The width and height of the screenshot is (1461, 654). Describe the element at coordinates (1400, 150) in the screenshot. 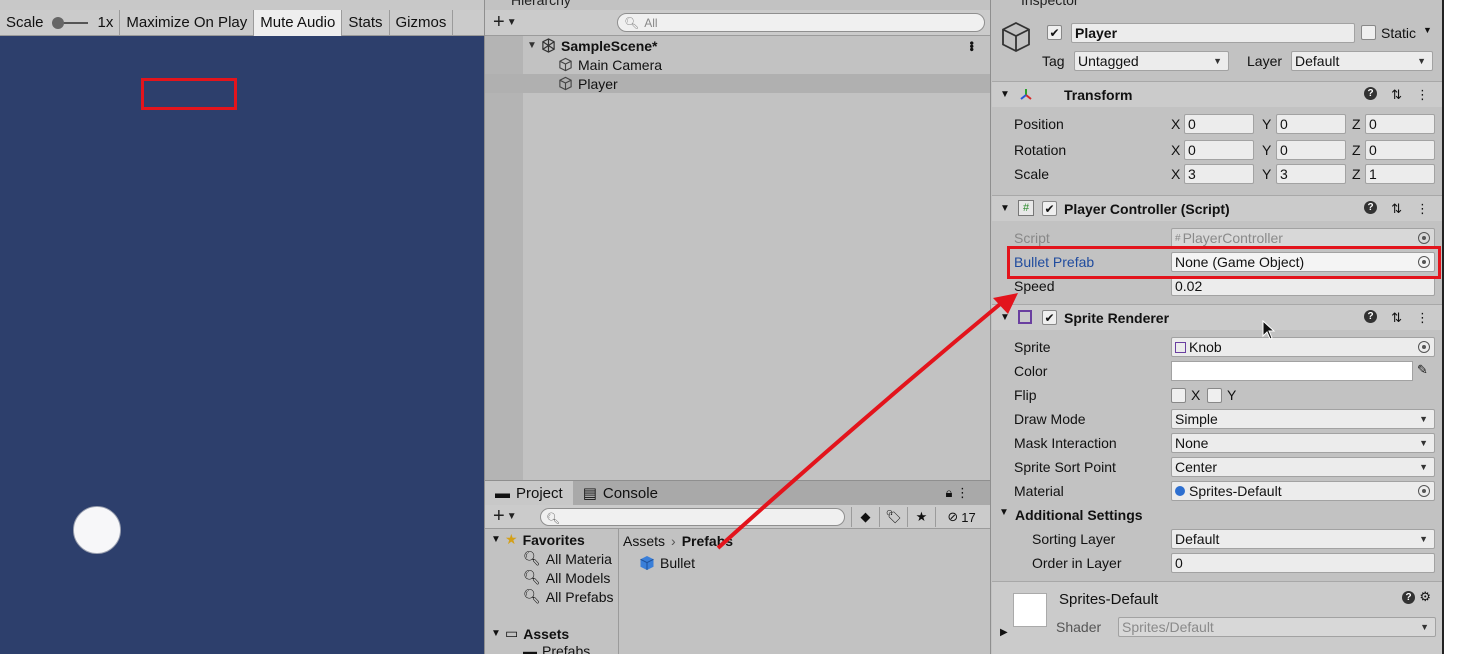

I see `rotation-z-input: 0` at that location.